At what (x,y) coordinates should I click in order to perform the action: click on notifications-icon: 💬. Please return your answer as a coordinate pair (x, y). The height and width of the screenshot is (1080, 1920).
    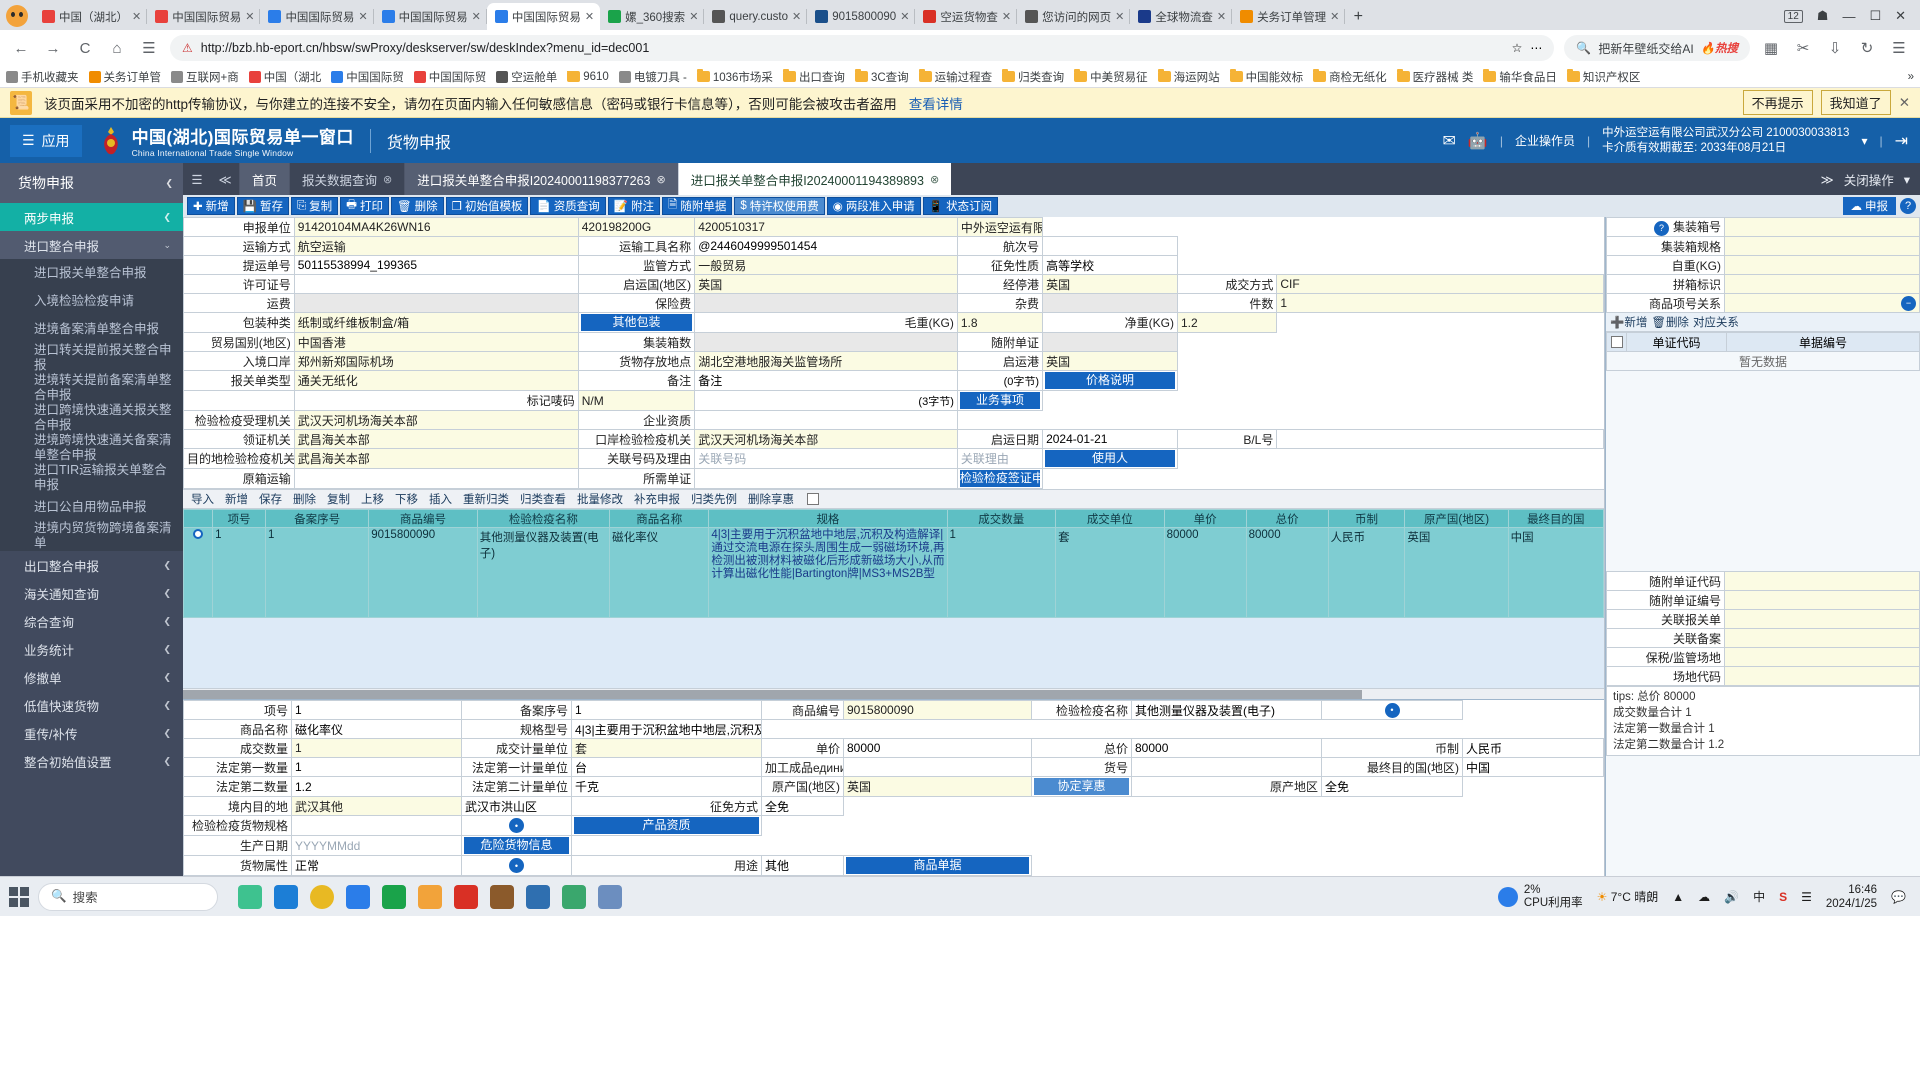
    Looking at the image, I should click on (1898, 897).